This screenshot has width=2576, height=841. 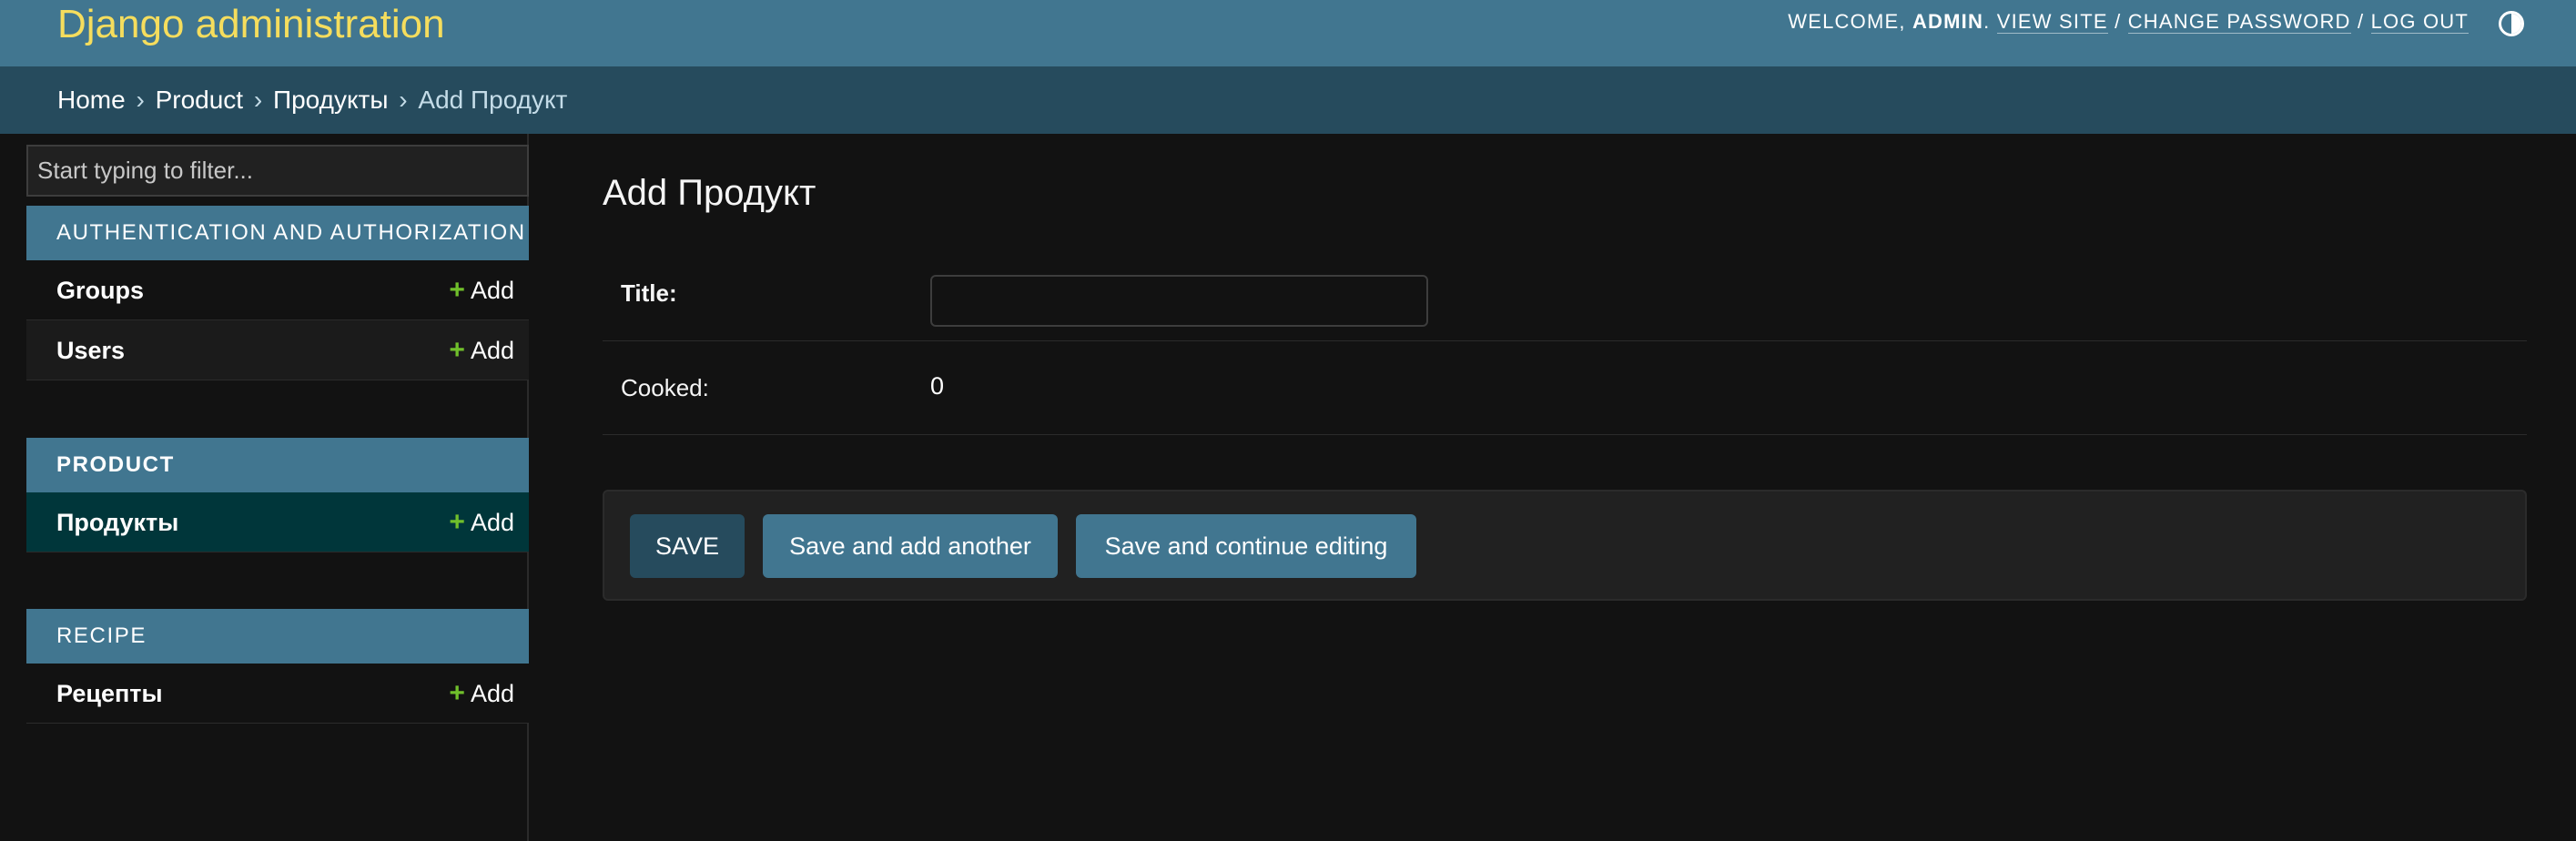 I want to click on add-produkty-link: + Add, so click(x=481, y=522).